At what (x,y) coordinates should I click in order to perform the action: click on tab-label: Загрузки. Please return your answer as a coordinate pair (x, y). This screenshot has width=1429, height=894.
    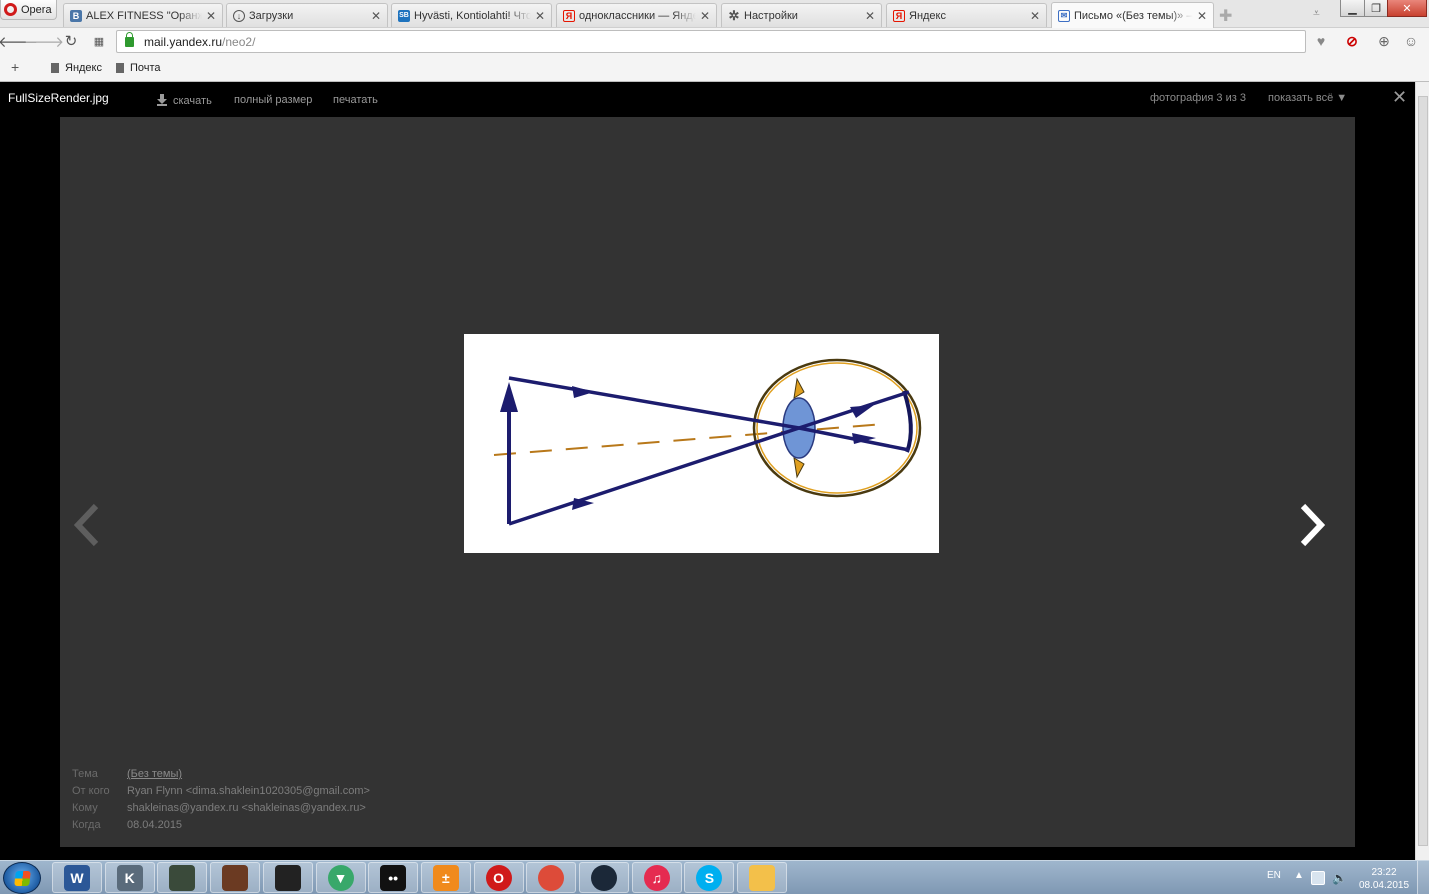
    Looking at the image, I should click on (271, 15).